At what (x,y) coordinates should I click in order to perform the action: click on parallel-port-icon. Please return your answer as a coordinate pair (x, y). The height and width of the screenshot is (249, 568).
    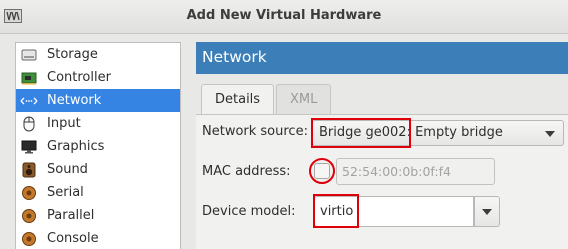
    Looking at the image, I should click on (29, 216).